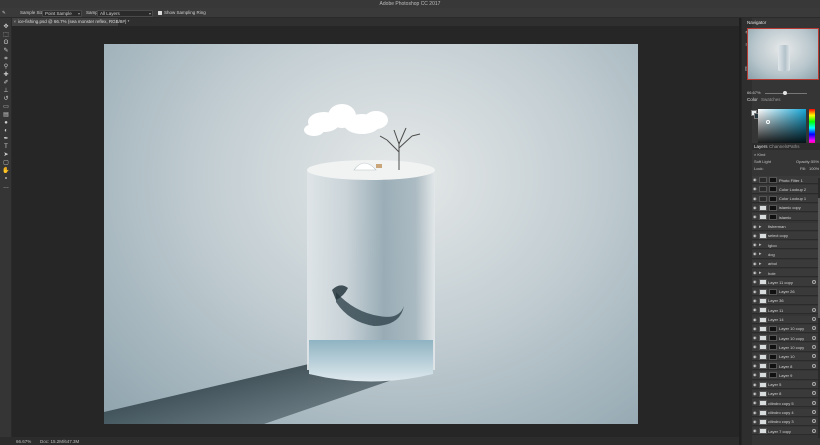 This screenshot has width=820, height=445. I want to click on navigator-preview, so click(783, 54).